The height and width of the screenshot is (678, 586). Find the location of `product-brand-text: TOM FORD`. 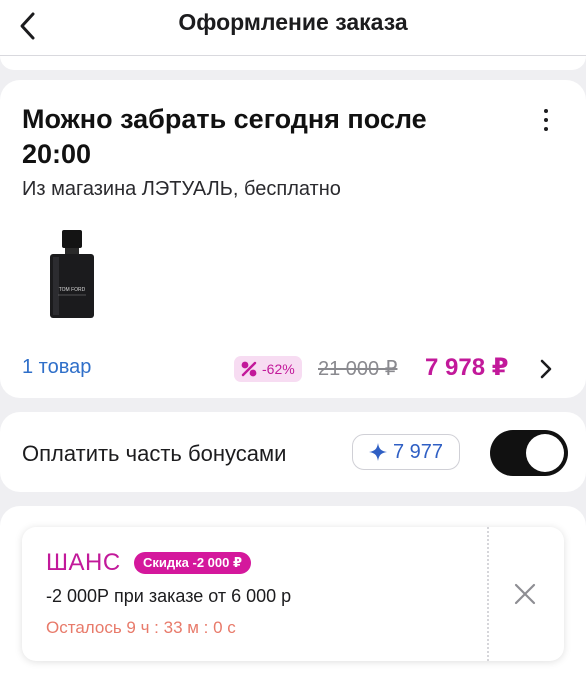

product-brand-text: TOM FORD is located at coordinates (72, 290).